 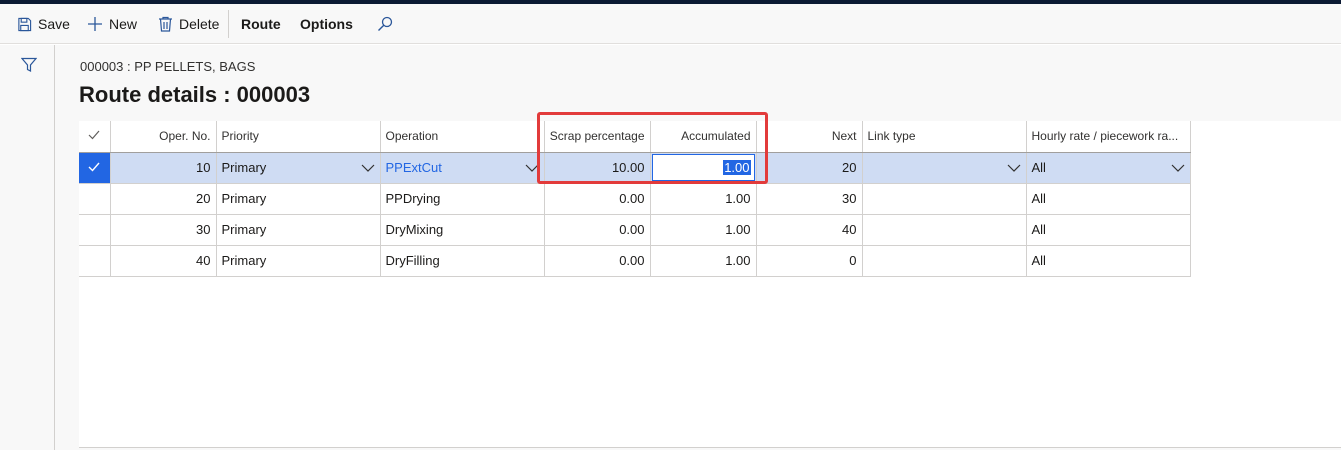 I want to click on operation-cell: DryFilling, so click(x=462, y=261).